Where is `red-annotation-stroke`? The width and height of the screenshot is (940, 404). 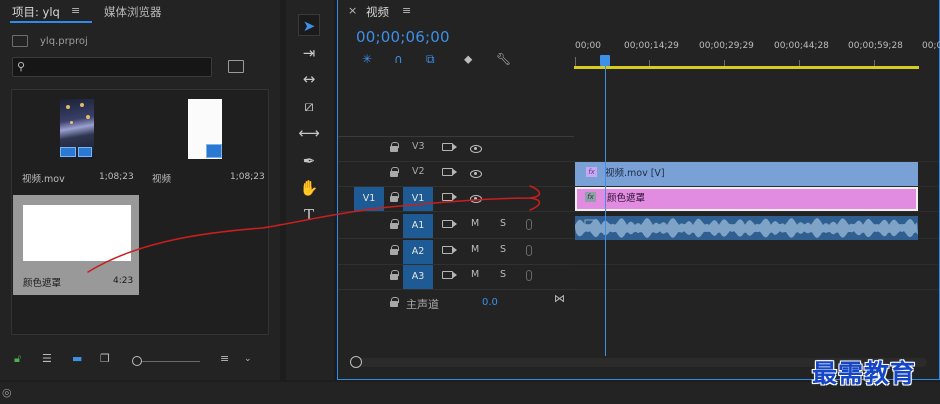 red-annotation-stroke is located at coordinates (314, 229).